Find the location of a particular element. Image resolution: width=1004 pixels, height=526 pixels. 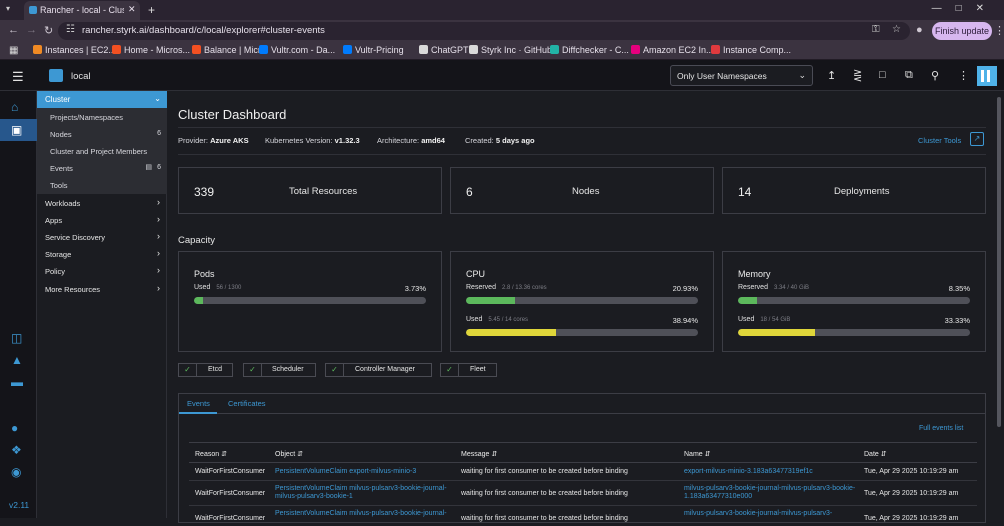

sidebar-item-tools: Tools is located at coordinates (59, 185).